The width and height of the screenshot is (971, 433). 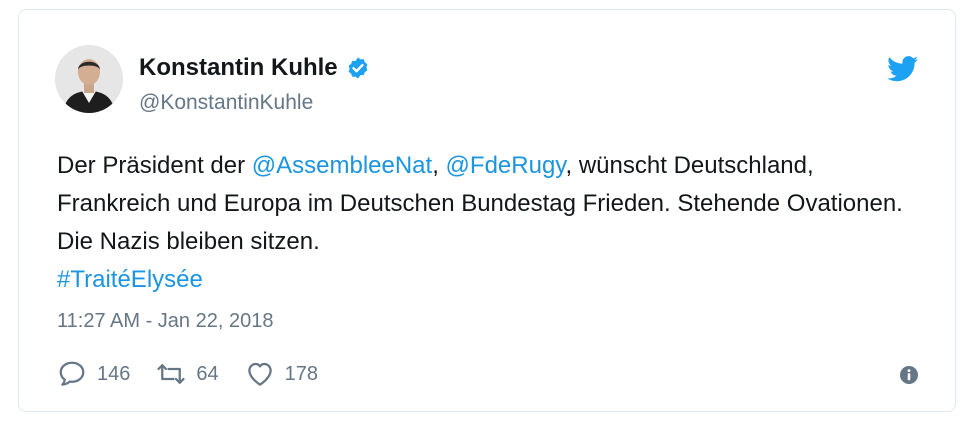 I want to click on info-icon, so click(x=909, y=375).